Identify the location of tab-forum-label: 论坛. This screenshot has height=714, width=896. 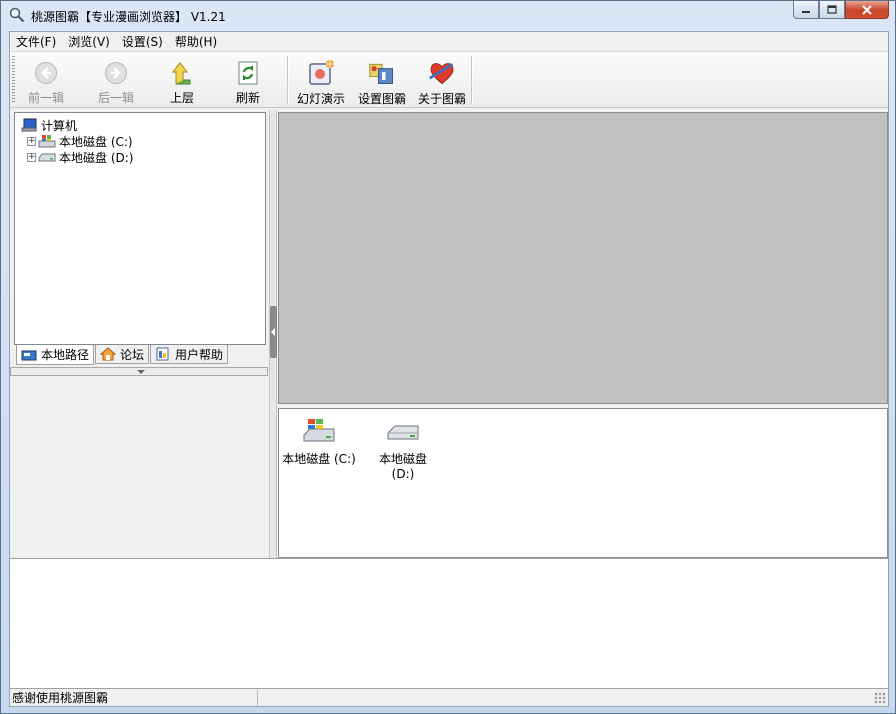
(132, 354).